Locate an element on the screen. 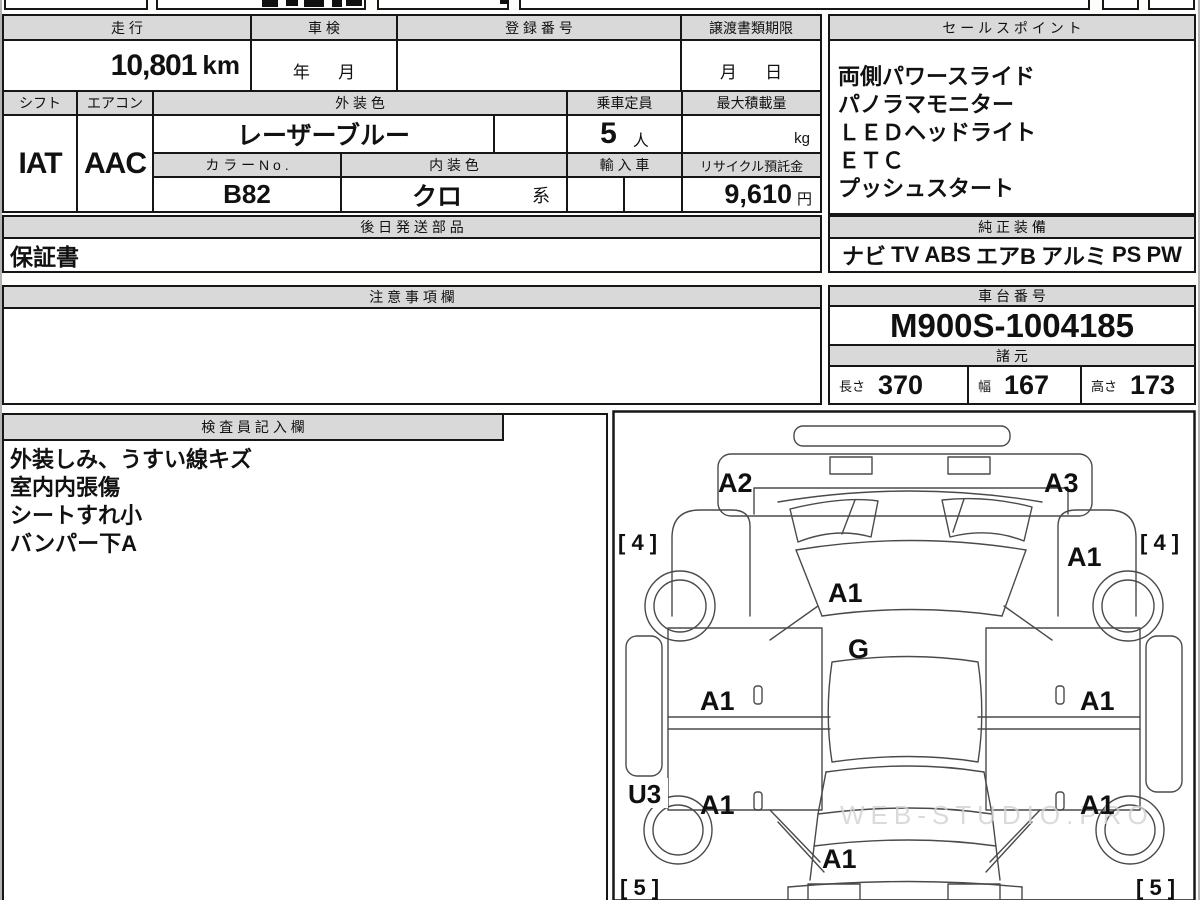 This screenshot has height=900, width=1200. label-door-front-right: A1 is located at coordinates (1097, 701).